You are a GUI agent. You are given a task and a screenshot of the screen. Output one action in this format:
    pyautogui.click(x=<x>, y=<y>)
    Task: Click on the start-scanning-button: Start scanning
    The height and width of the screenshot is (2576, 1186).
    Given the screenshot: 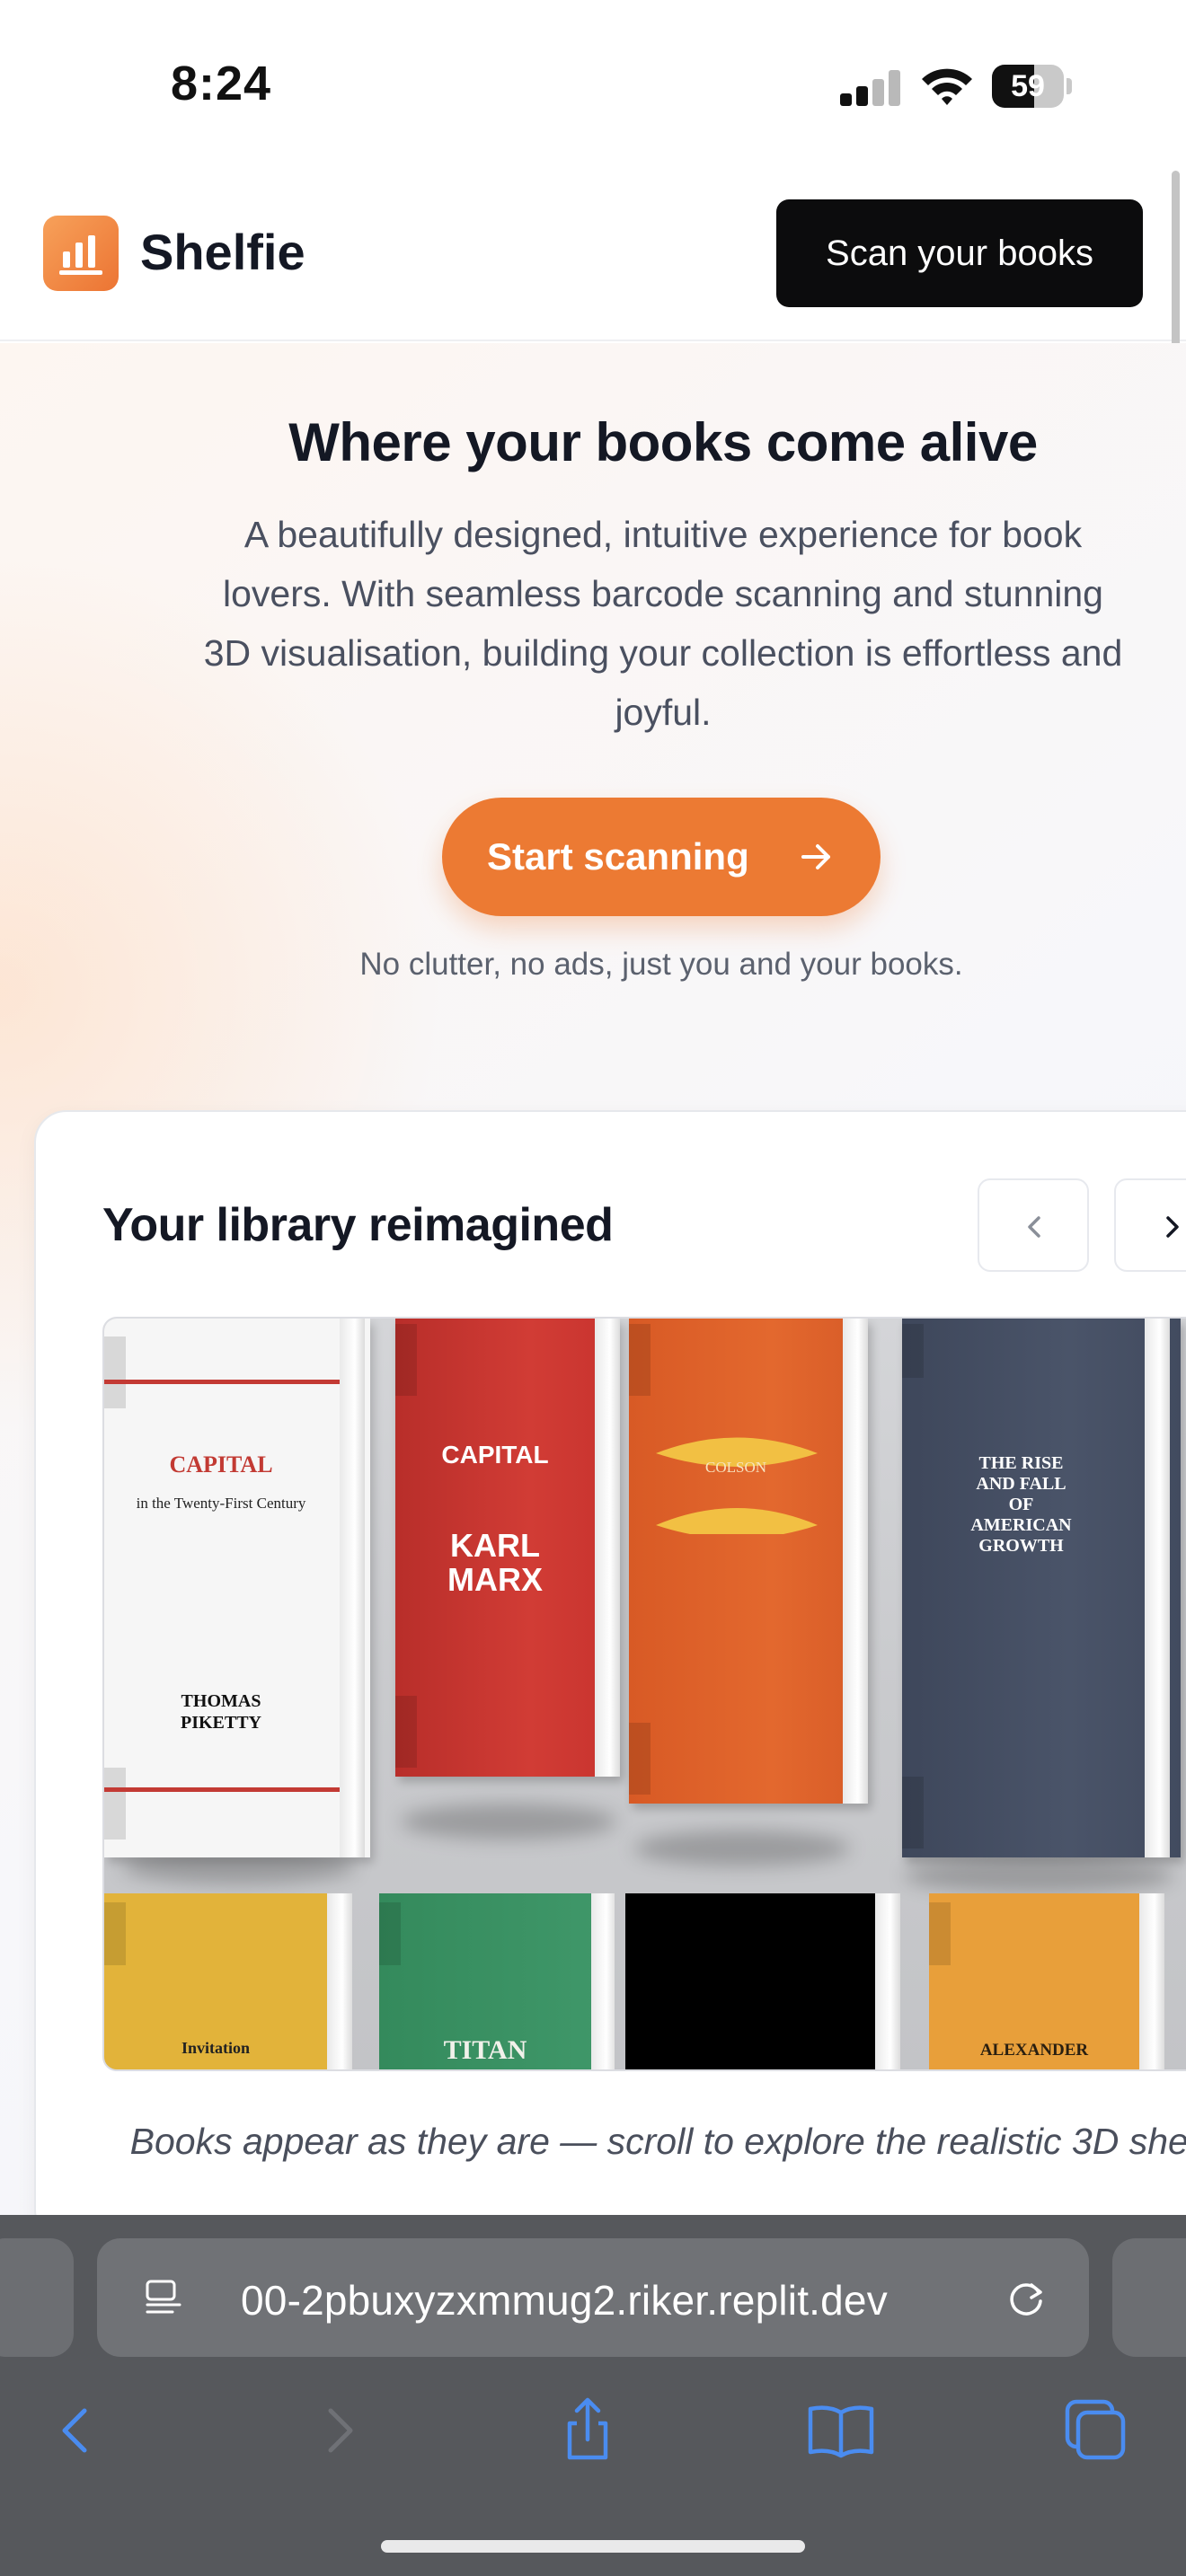 What is the action you would take?
    pyautogui.click(x=661, y=857)
    